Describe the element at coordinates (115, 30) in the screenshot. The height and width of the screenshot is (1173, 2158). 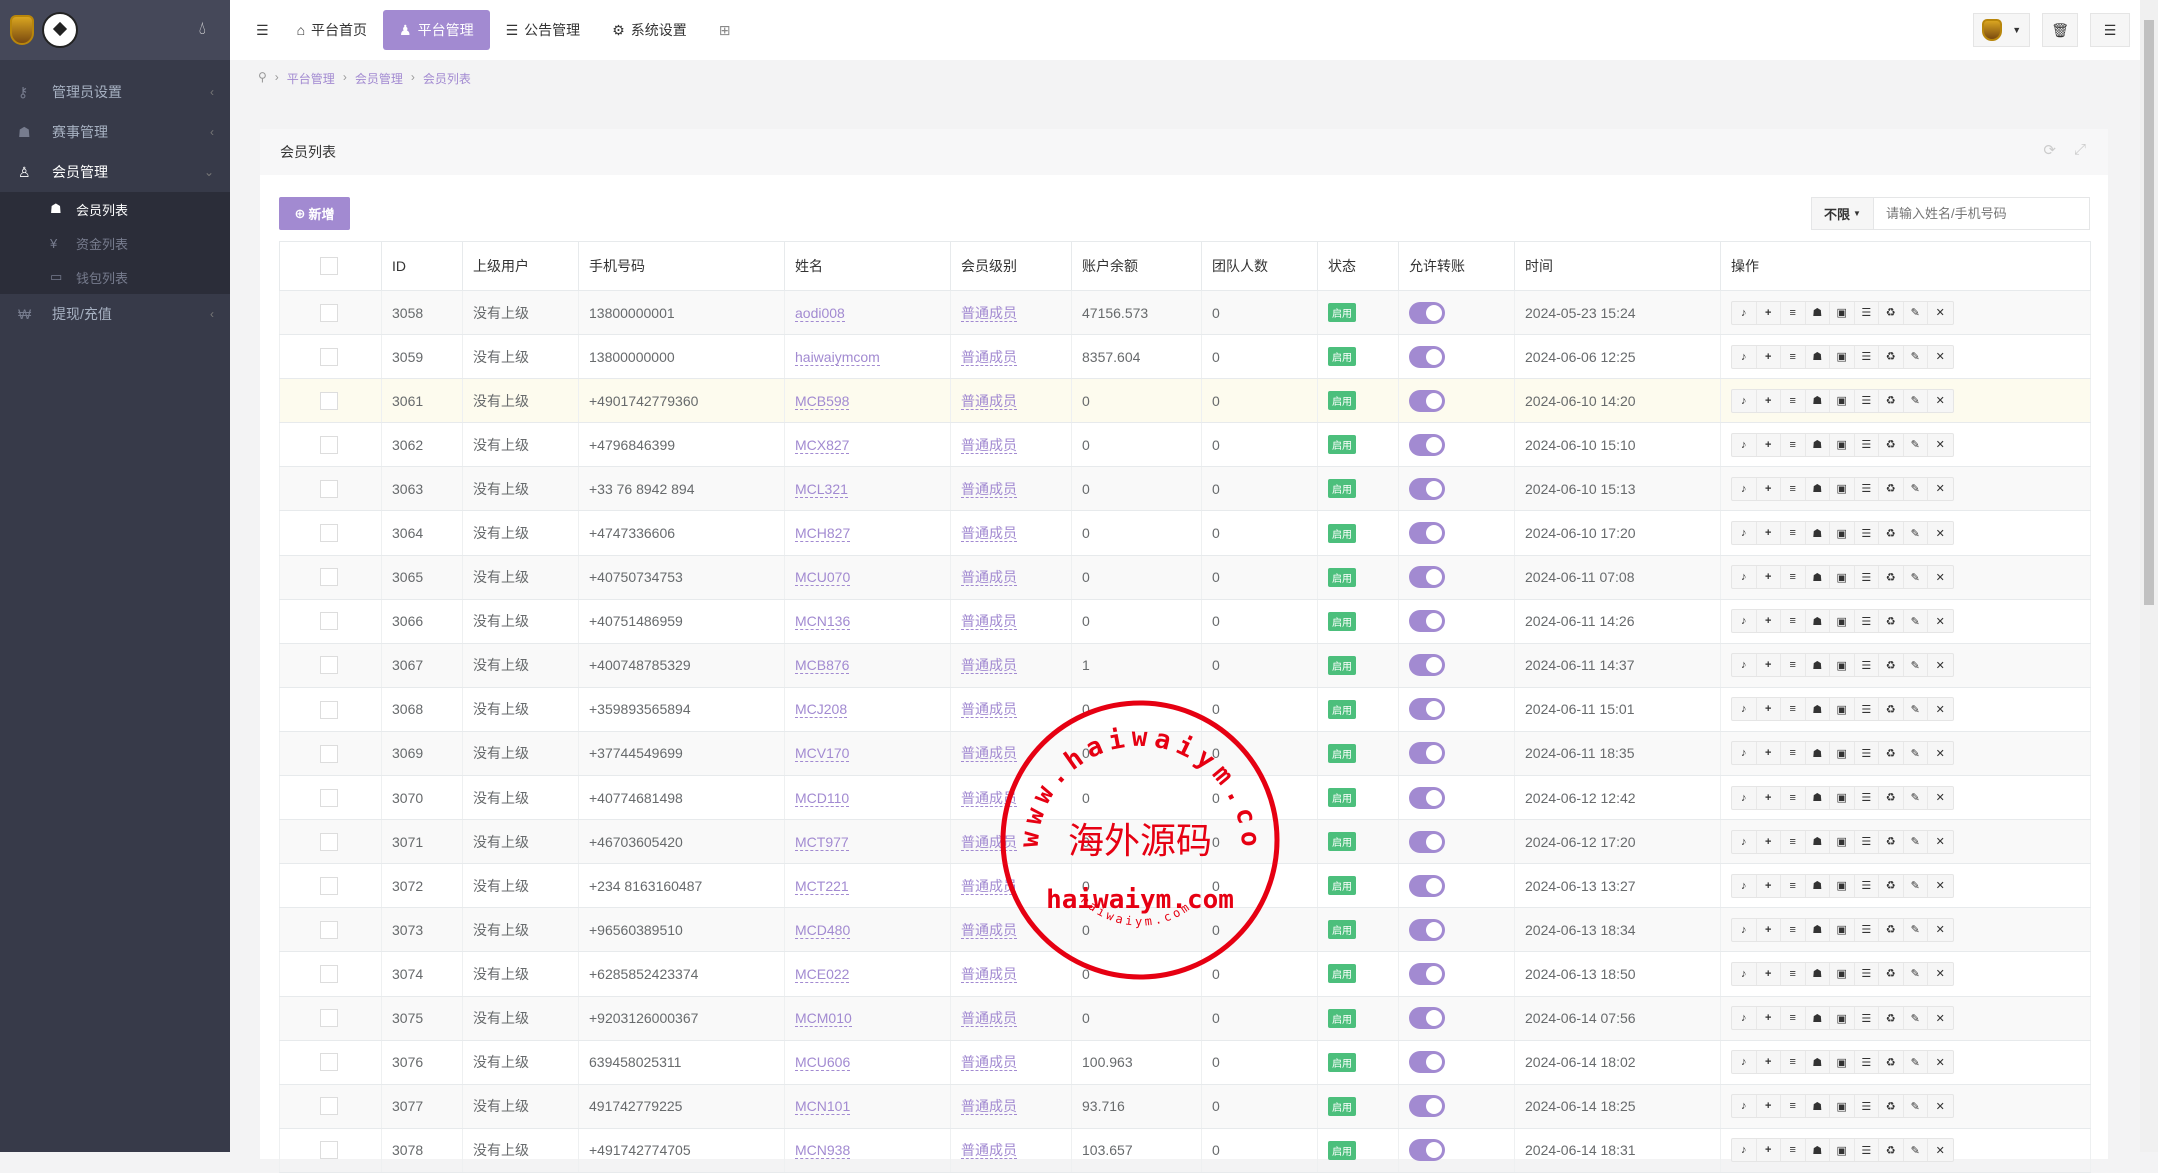
I see `logo: 💧︎` at that location.